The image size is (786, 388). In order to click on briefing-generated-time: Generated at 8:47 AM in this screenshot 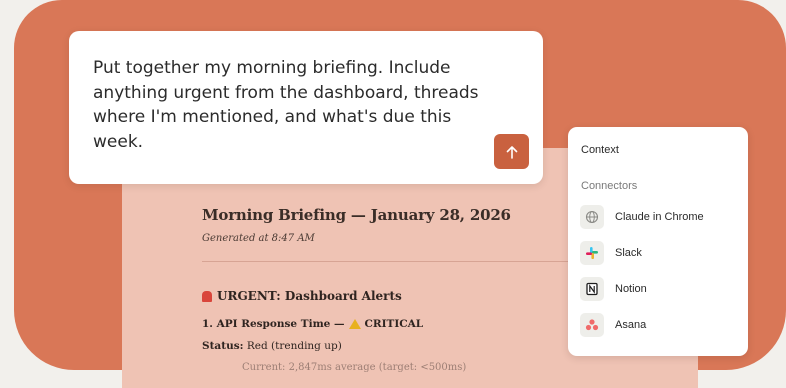, I will do `click(258, 238)`.